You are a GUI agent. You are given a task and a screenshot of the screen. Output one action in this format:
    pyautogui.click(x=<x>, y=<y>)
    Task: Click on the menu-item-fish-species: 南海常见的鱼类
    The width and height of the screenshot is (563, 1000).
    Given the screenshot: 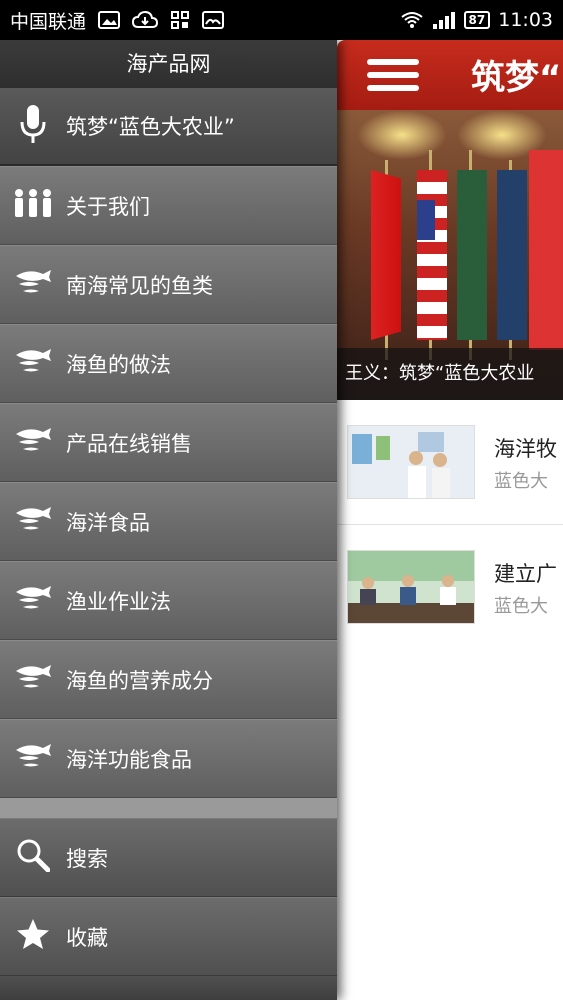 What is the action you would take?
    pyautogui.click(x=168, y=284)
    